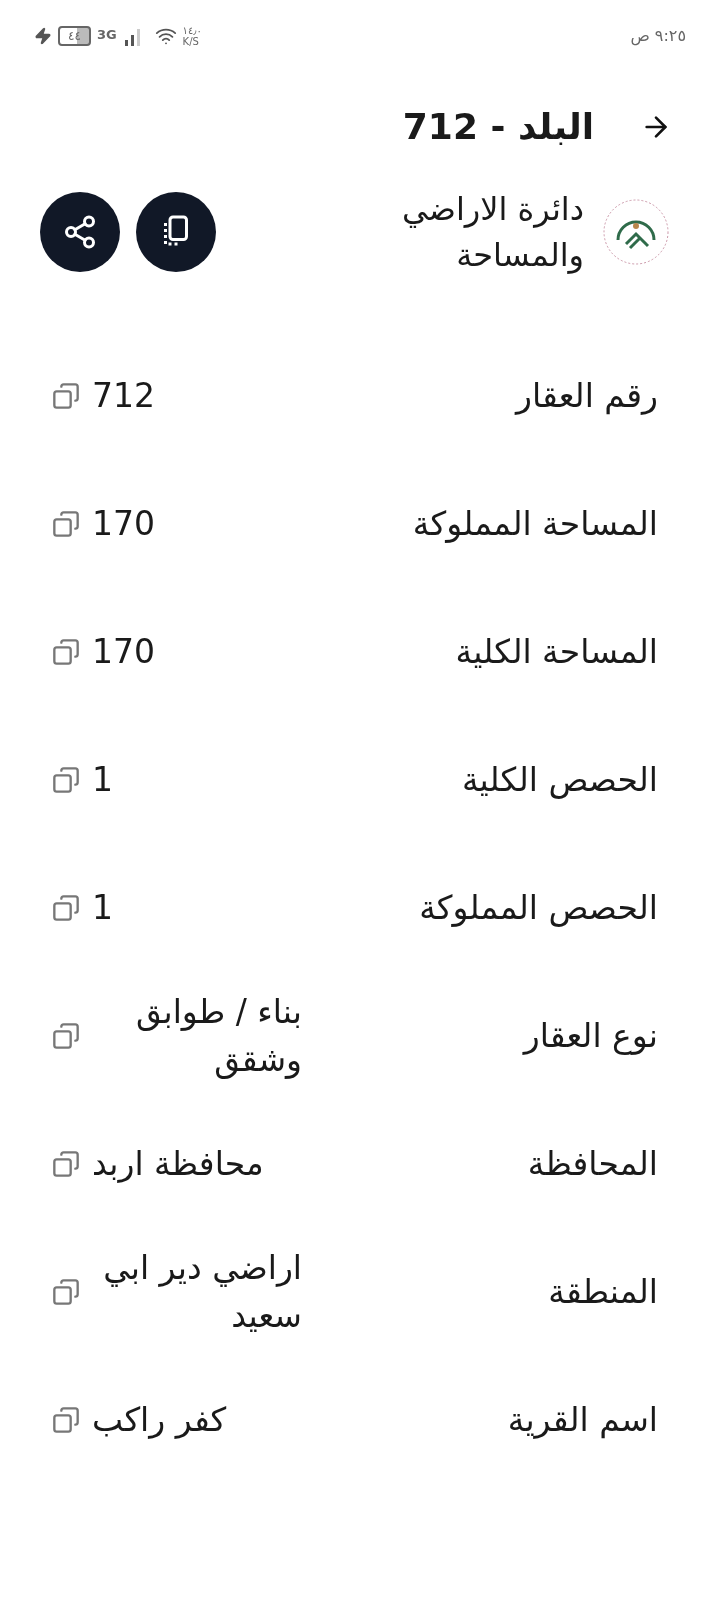  Describe the element at coordinates (556, 652) in the screenshot. I see `field-label: المساحة الكلية` at that location.